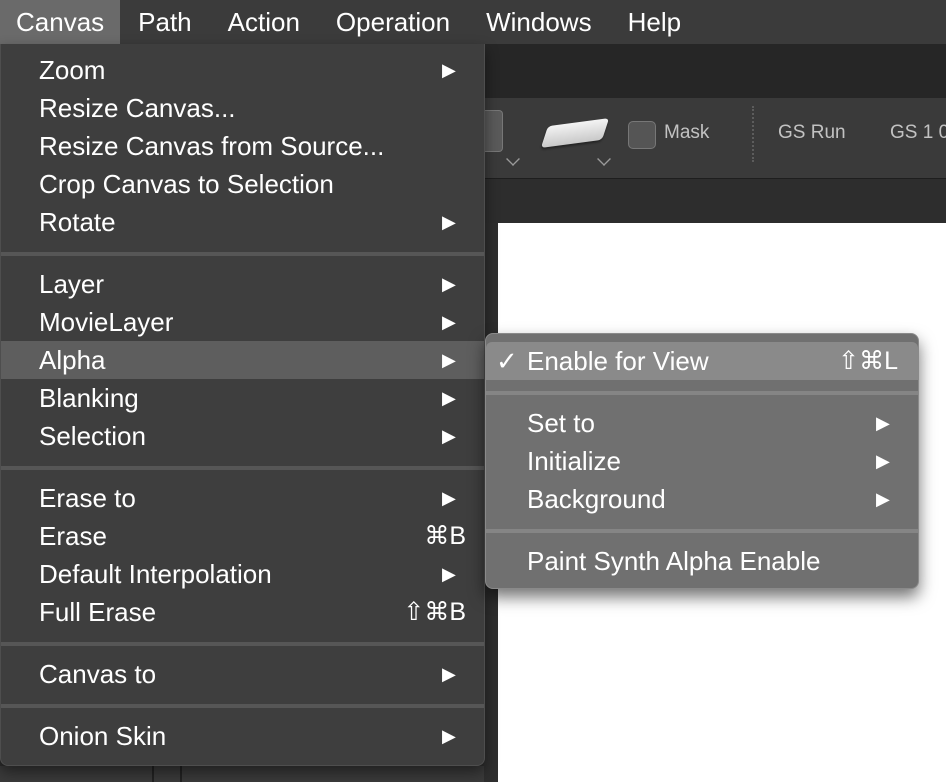 The height and width of the screenshot is (782, 946). Describe the element at coordinates (493, 131) in the screenshot. I see `brush-preset-box` at that location.